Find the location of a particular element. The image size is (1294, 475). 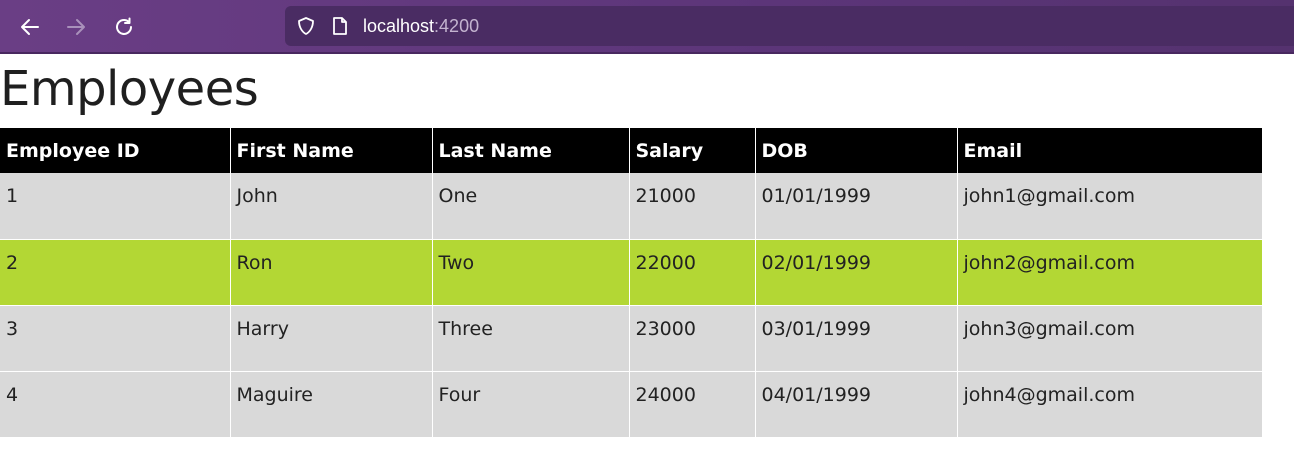

cell-last-name: Four is located at coordinates (531, 404).